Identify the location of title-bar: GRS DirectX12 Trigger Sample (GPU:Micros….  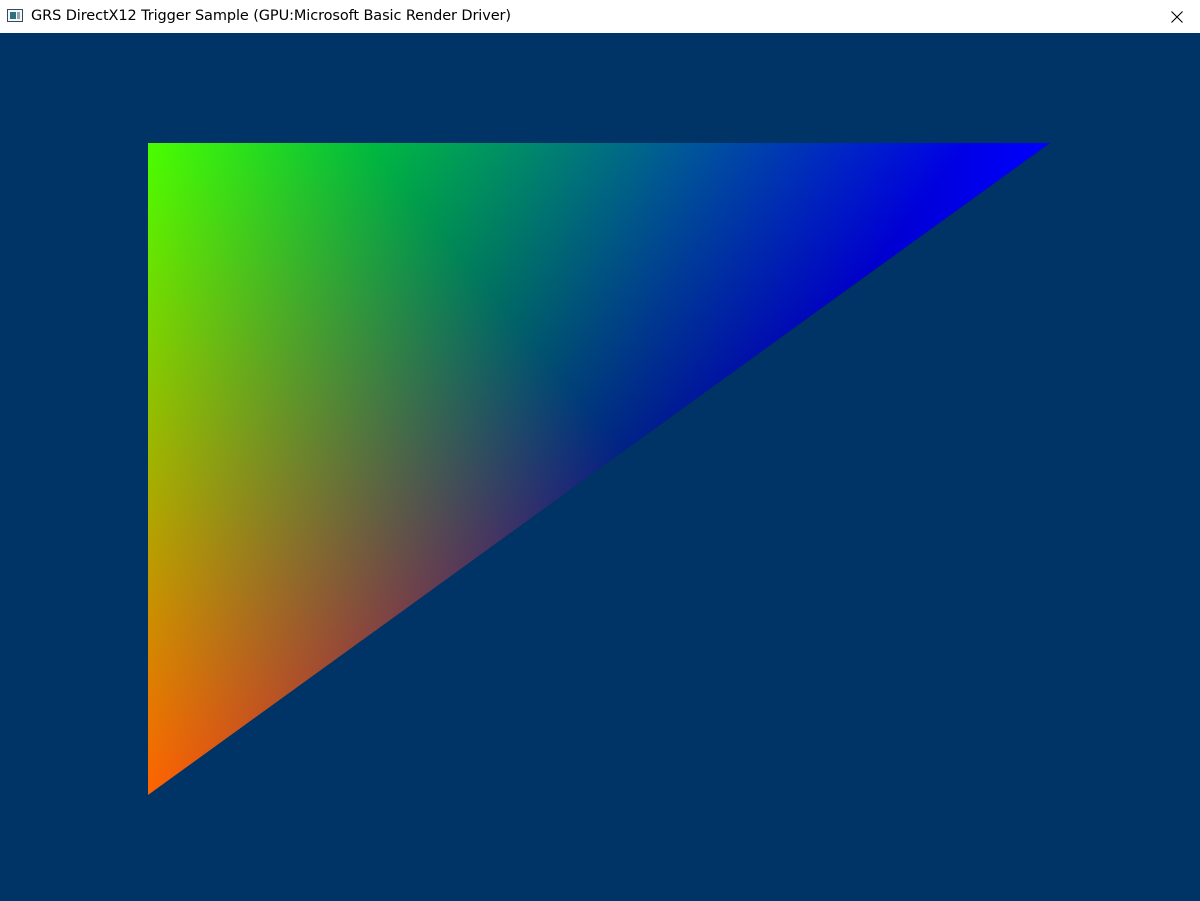
(600, 16).